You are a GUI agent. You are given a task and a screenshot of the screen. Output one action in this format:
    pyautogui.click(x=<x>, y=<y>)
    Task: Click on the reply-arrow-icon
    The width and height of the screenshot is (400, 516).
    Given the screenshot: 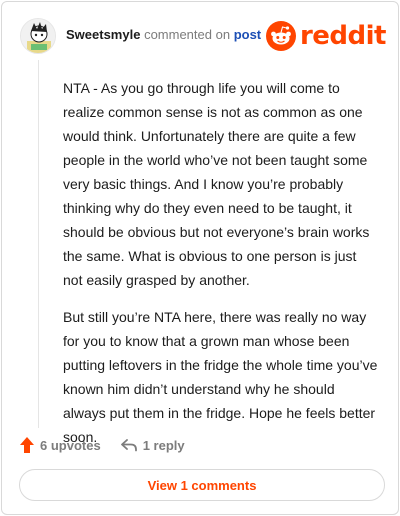 What is the action you would take?
    pyautogui.click(x=128, y=445)
    